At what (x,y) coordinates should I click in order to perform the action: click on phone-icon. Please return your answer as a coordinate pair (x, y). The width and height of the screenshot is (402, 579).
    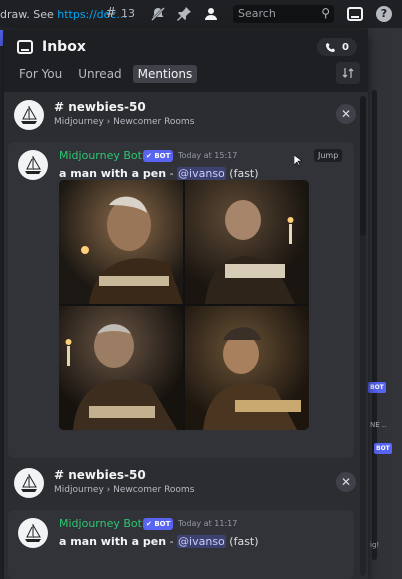
    Looking at the image, I should click on (330, 47).